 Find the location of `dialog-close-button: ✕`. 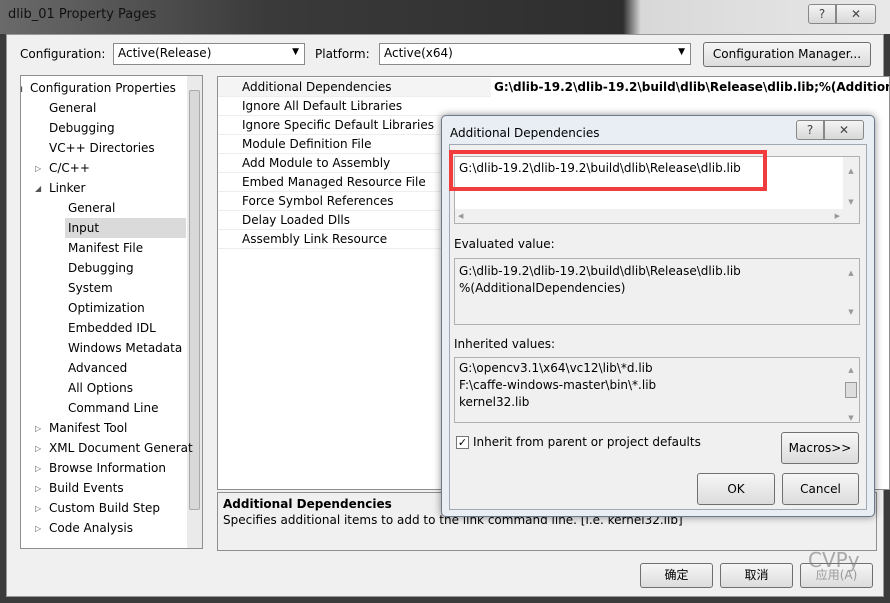

dialog-close-button: ✕ is located at coordinates (844, 130).